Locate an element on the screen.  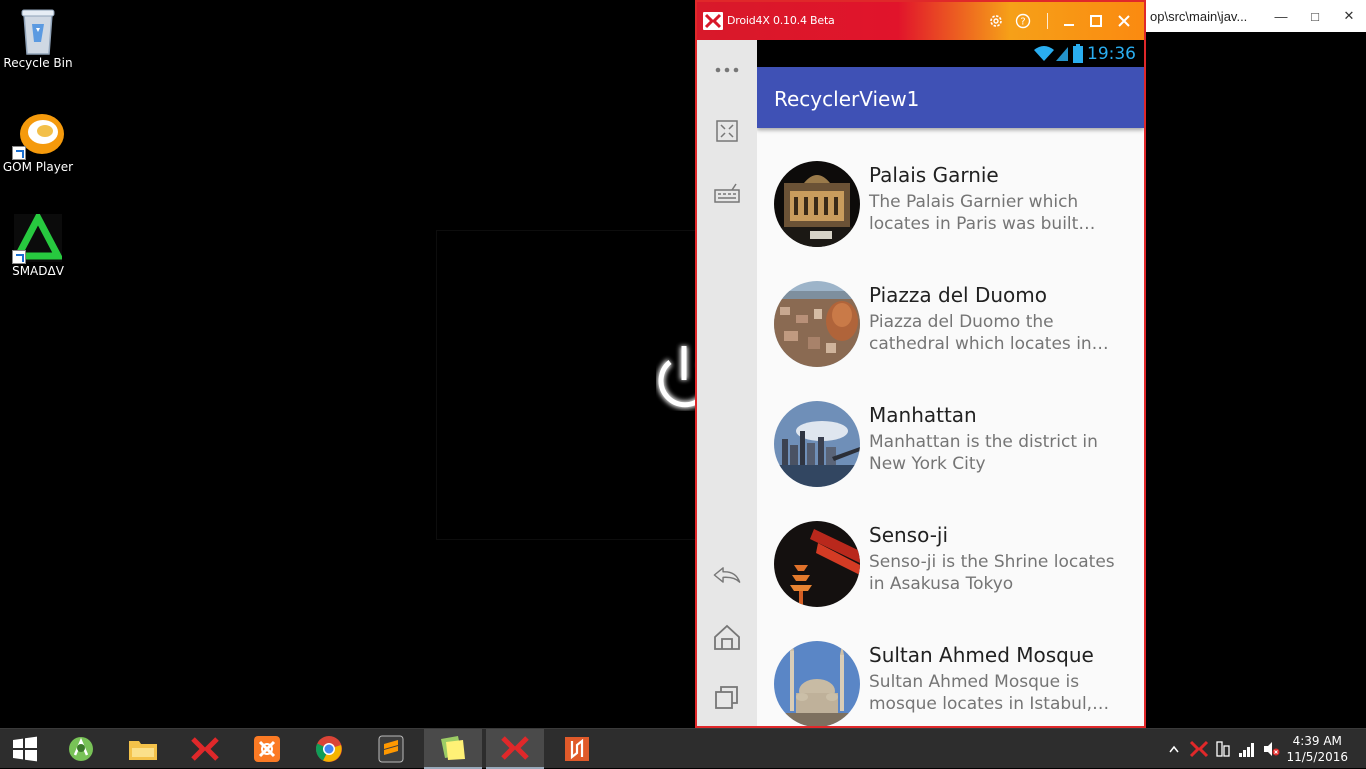
item-title: Manhattan is located at coordinates (923, 415).